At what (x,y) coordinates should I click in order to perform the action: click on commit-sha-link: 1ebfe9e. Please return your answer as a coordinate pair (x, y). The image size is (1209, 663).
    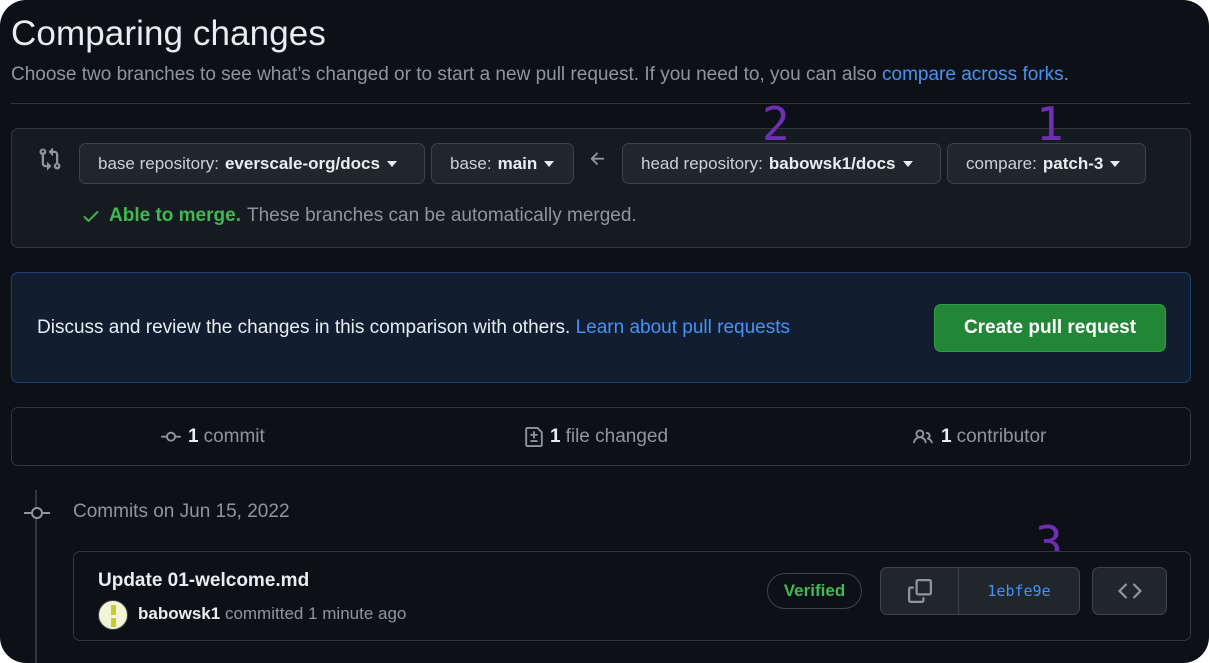
    Looking at the image, I should click on (1019, 591).